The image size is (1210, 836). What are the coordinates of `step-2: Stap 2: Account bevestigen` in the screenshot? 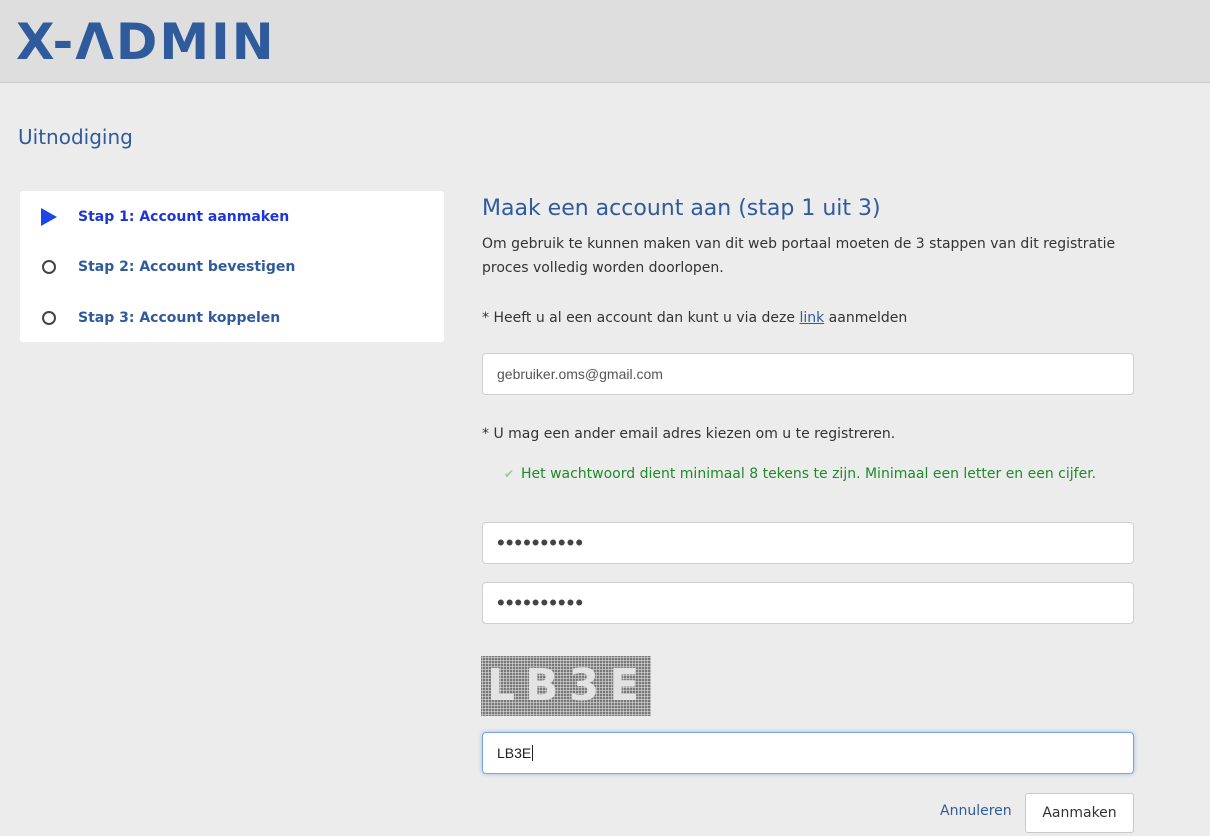 It's located at (166, 267).